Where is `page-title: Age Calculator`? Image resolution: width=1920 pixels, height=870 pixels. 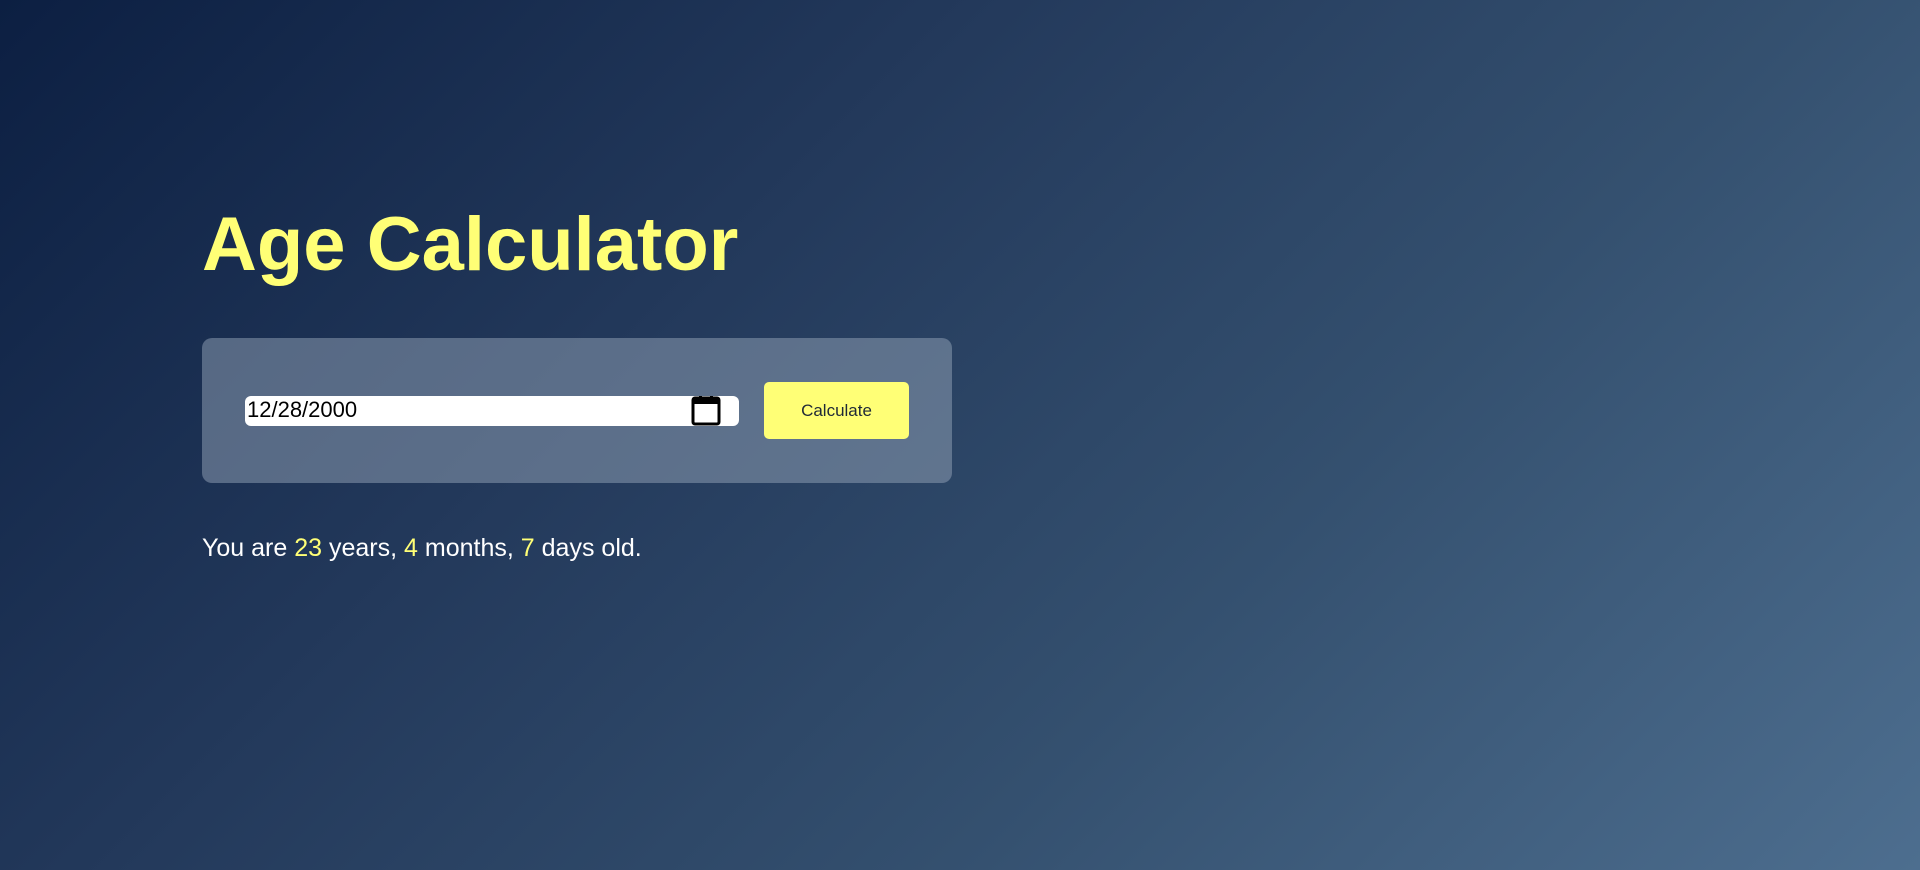 page-title: Age Calculator is located at coordinates (470, 244).